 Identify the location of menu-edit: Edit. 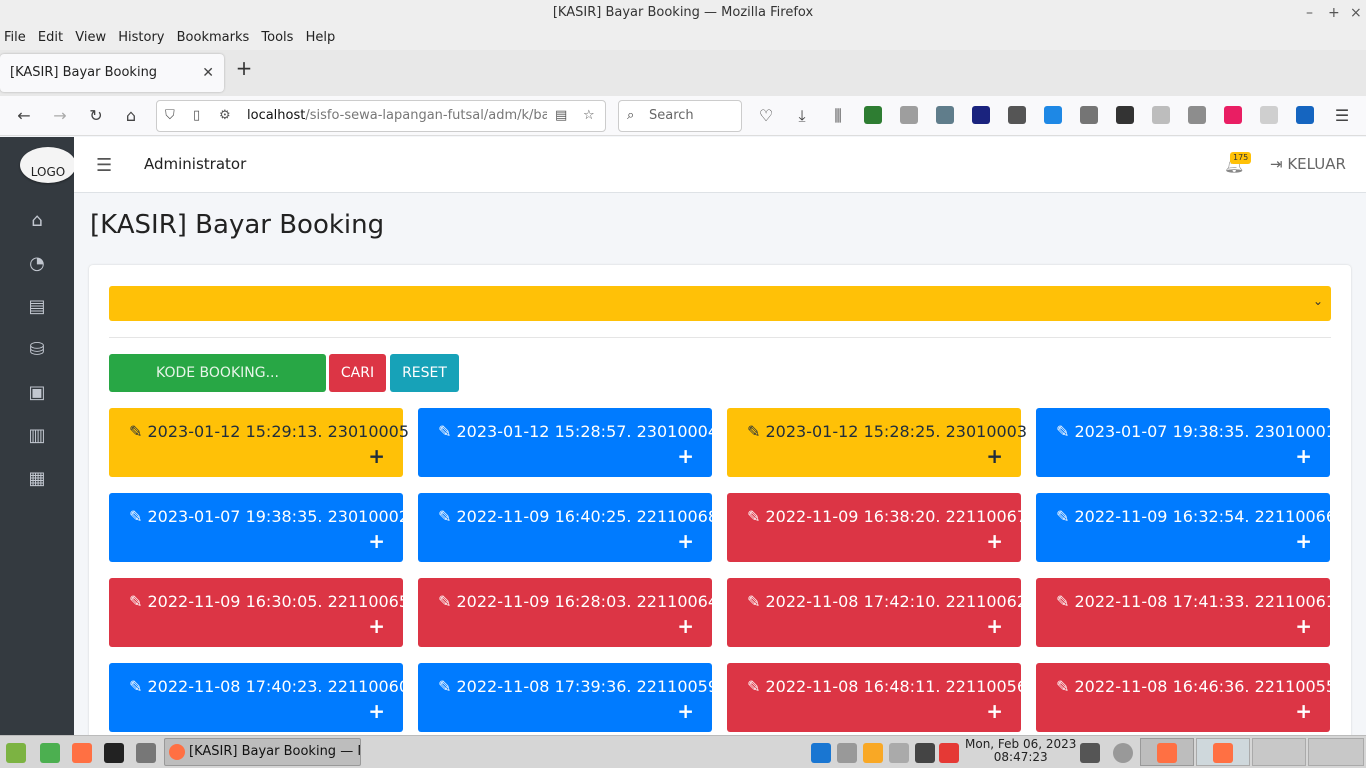
(50, 38).